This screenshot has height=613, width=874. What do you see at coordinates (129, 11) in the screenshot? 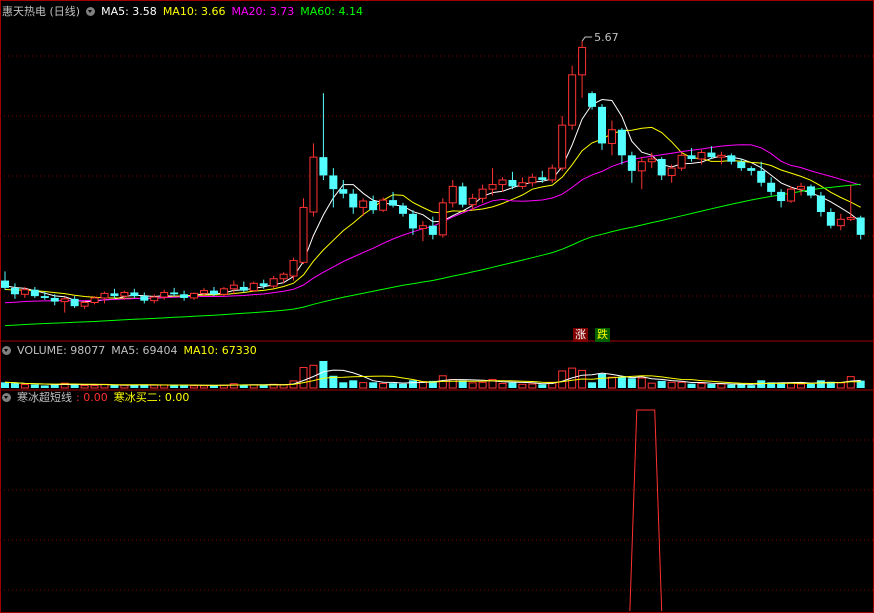
I see `ma5-label: MA5: 3.58` at bounding box center [129, 11].